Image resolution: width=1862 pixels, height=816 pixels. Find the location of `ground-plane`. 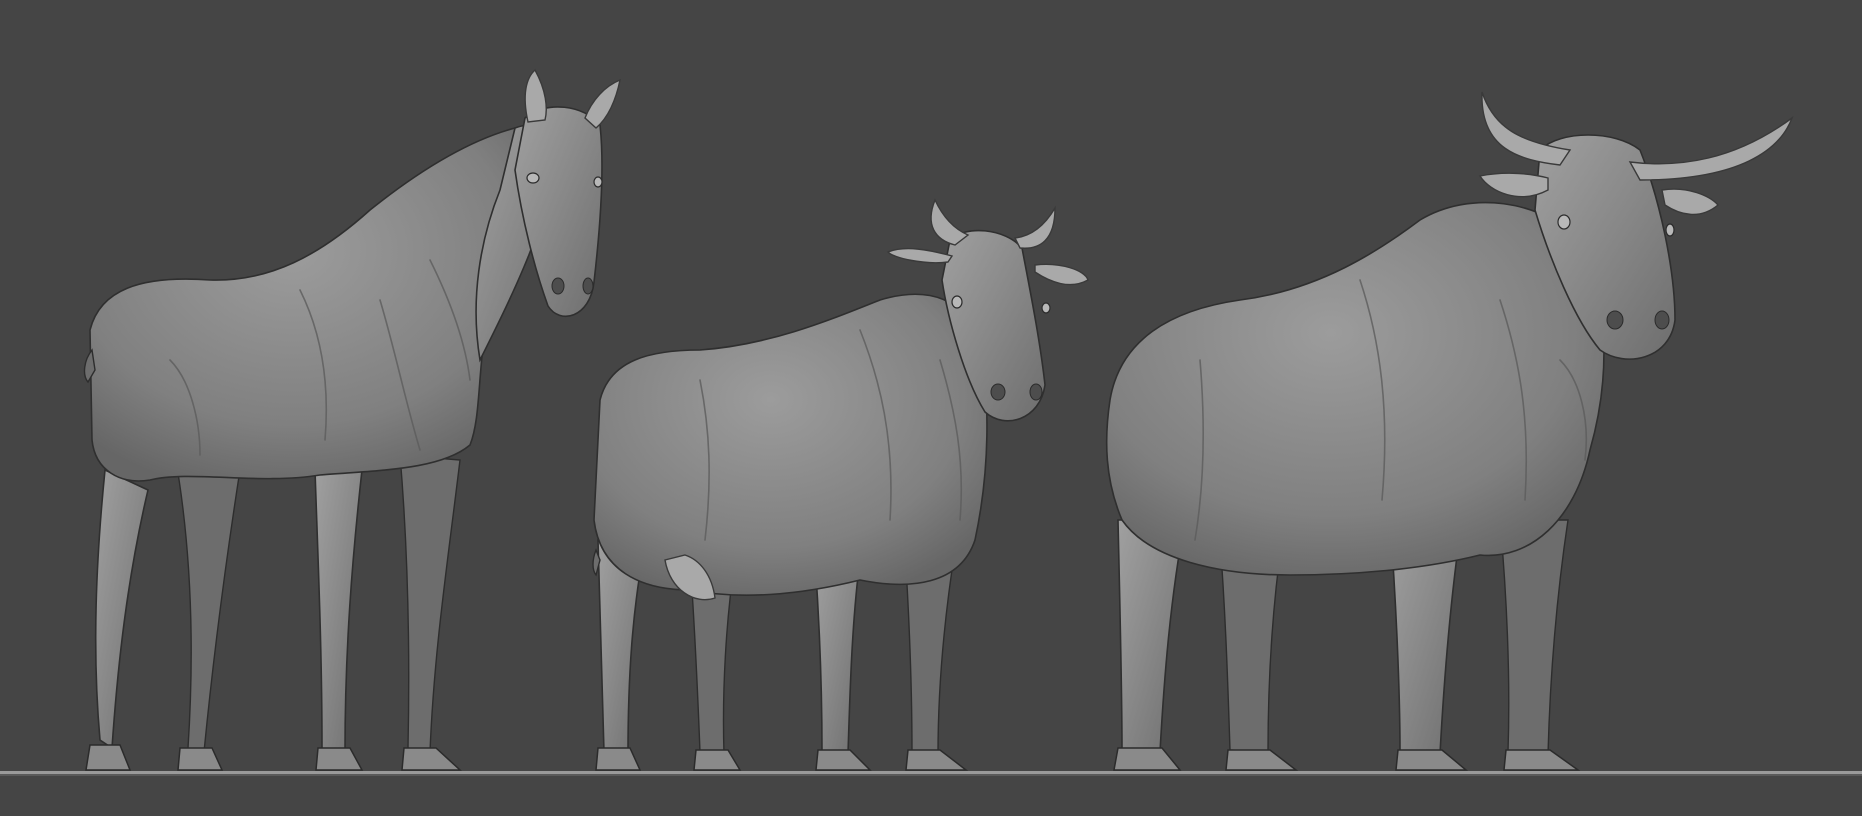

ground-plane is located at coordinates (931, 773).